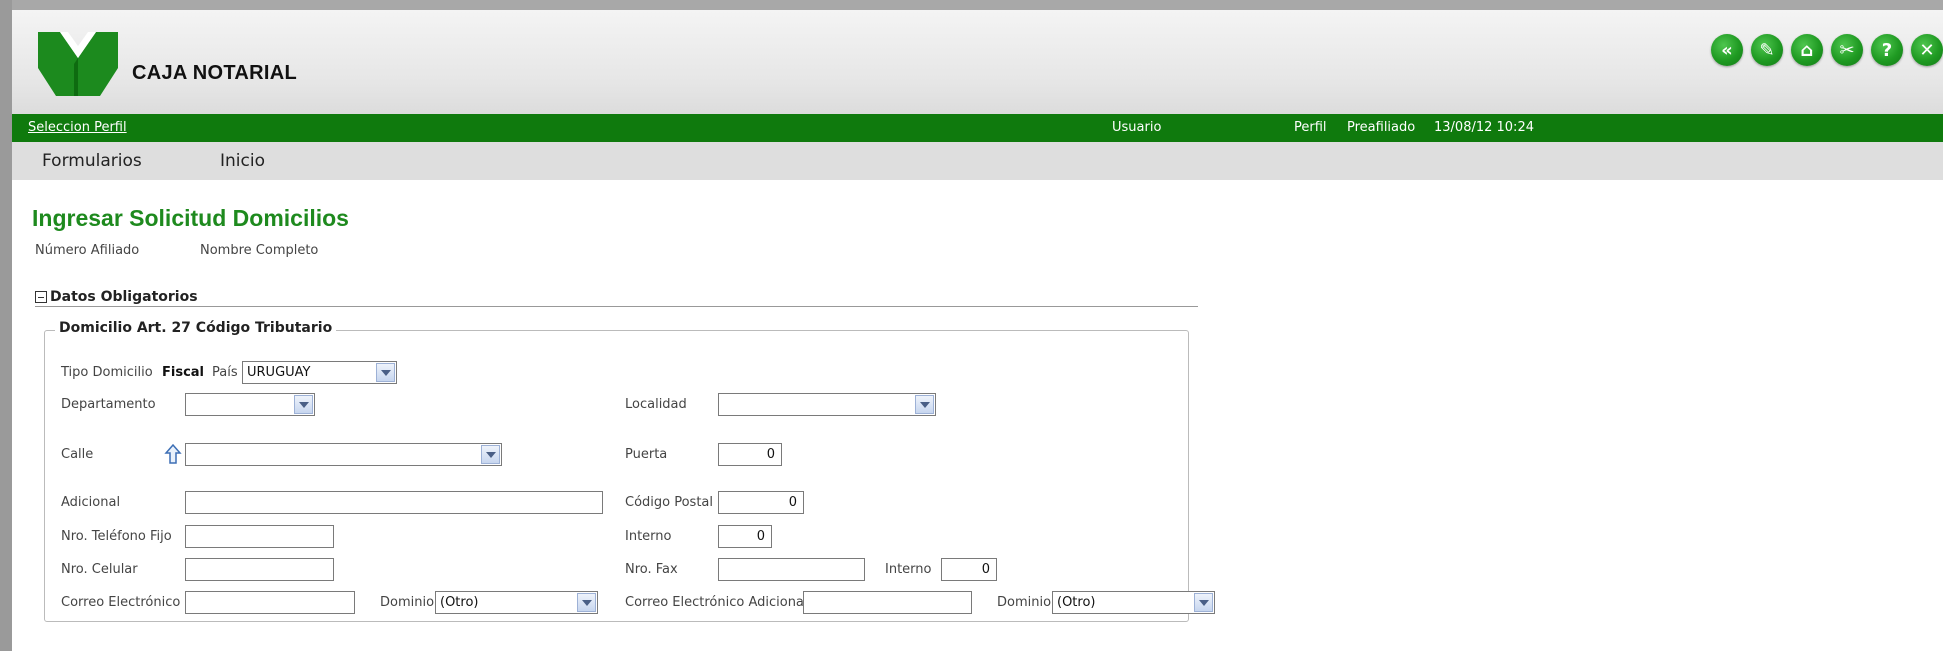 This screenshot has height=651, width=1943. I want to click on interno-input: 0, so click(745, 536).